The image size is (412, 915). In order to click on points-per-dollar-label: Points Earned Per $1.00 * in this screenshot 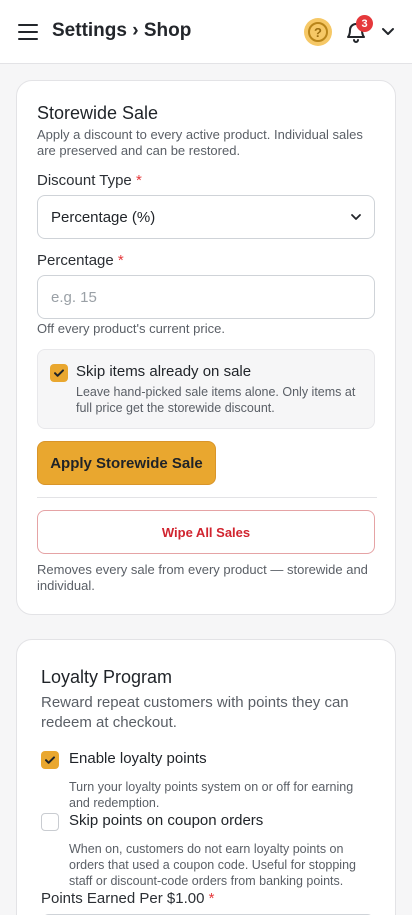, I will do `click(127, 898)`.